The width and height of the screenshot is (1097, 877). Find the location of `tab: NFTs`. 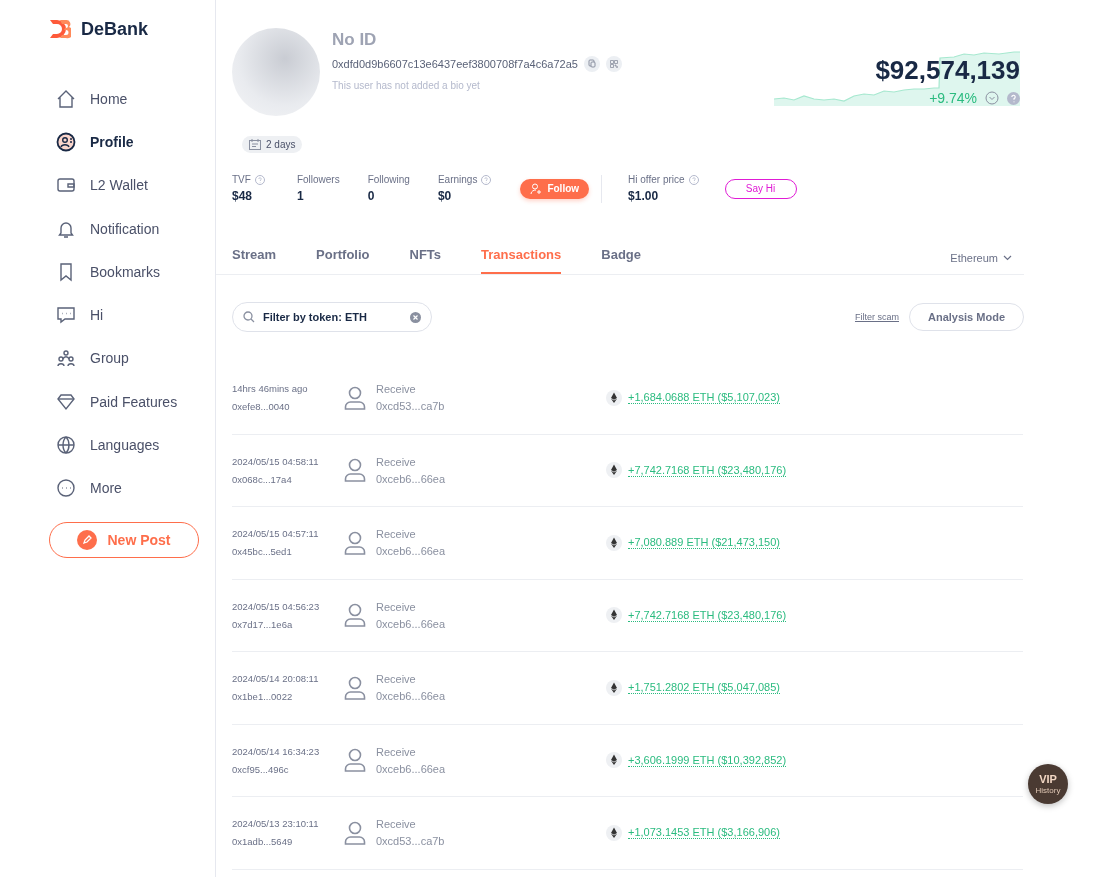

tab: NFTs is located at coordinates (425, 260).